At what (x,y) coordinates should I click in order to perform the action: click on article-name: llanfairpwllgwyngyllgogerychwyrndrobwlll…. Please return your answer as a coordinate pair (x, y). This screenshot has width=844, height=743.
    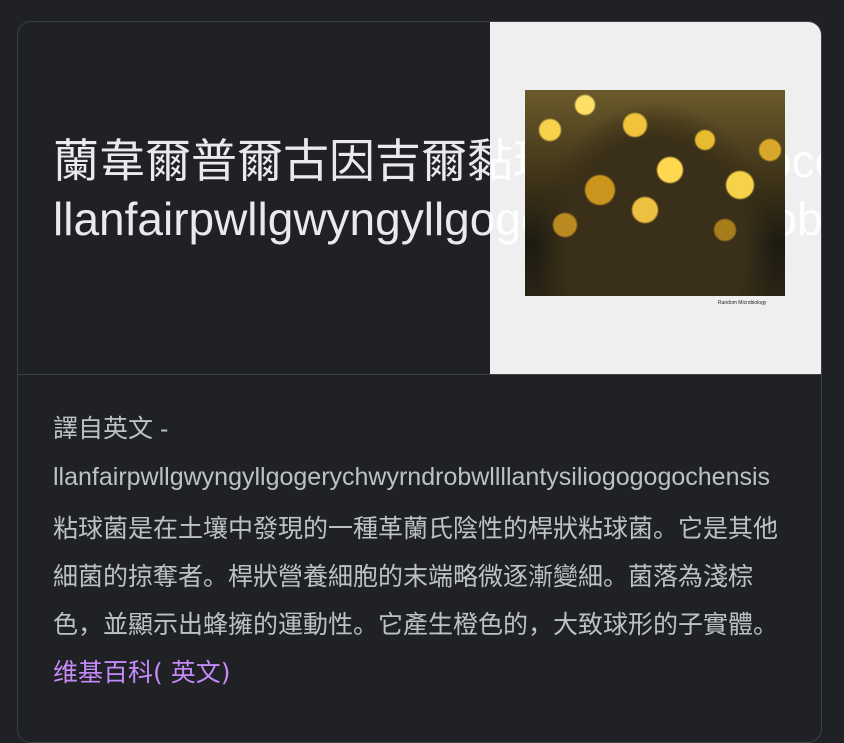
    Looking at the image, I should click on (412, 477).